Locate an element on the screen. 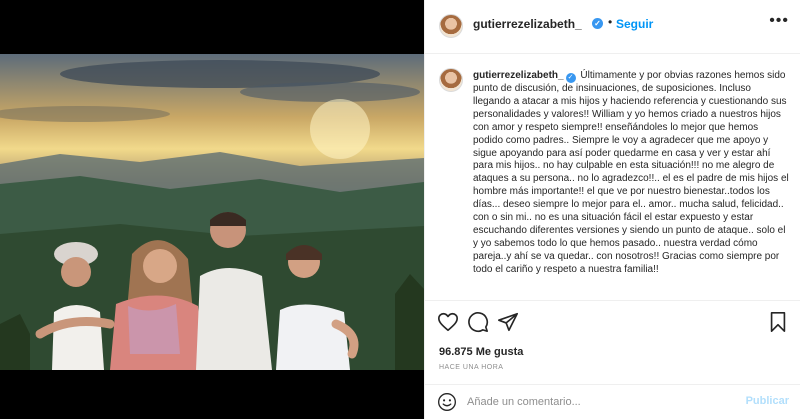 This screenshot has height=419, width=800. header-username: gutierrezelizabeth_ is located at coordinates (527, 24).